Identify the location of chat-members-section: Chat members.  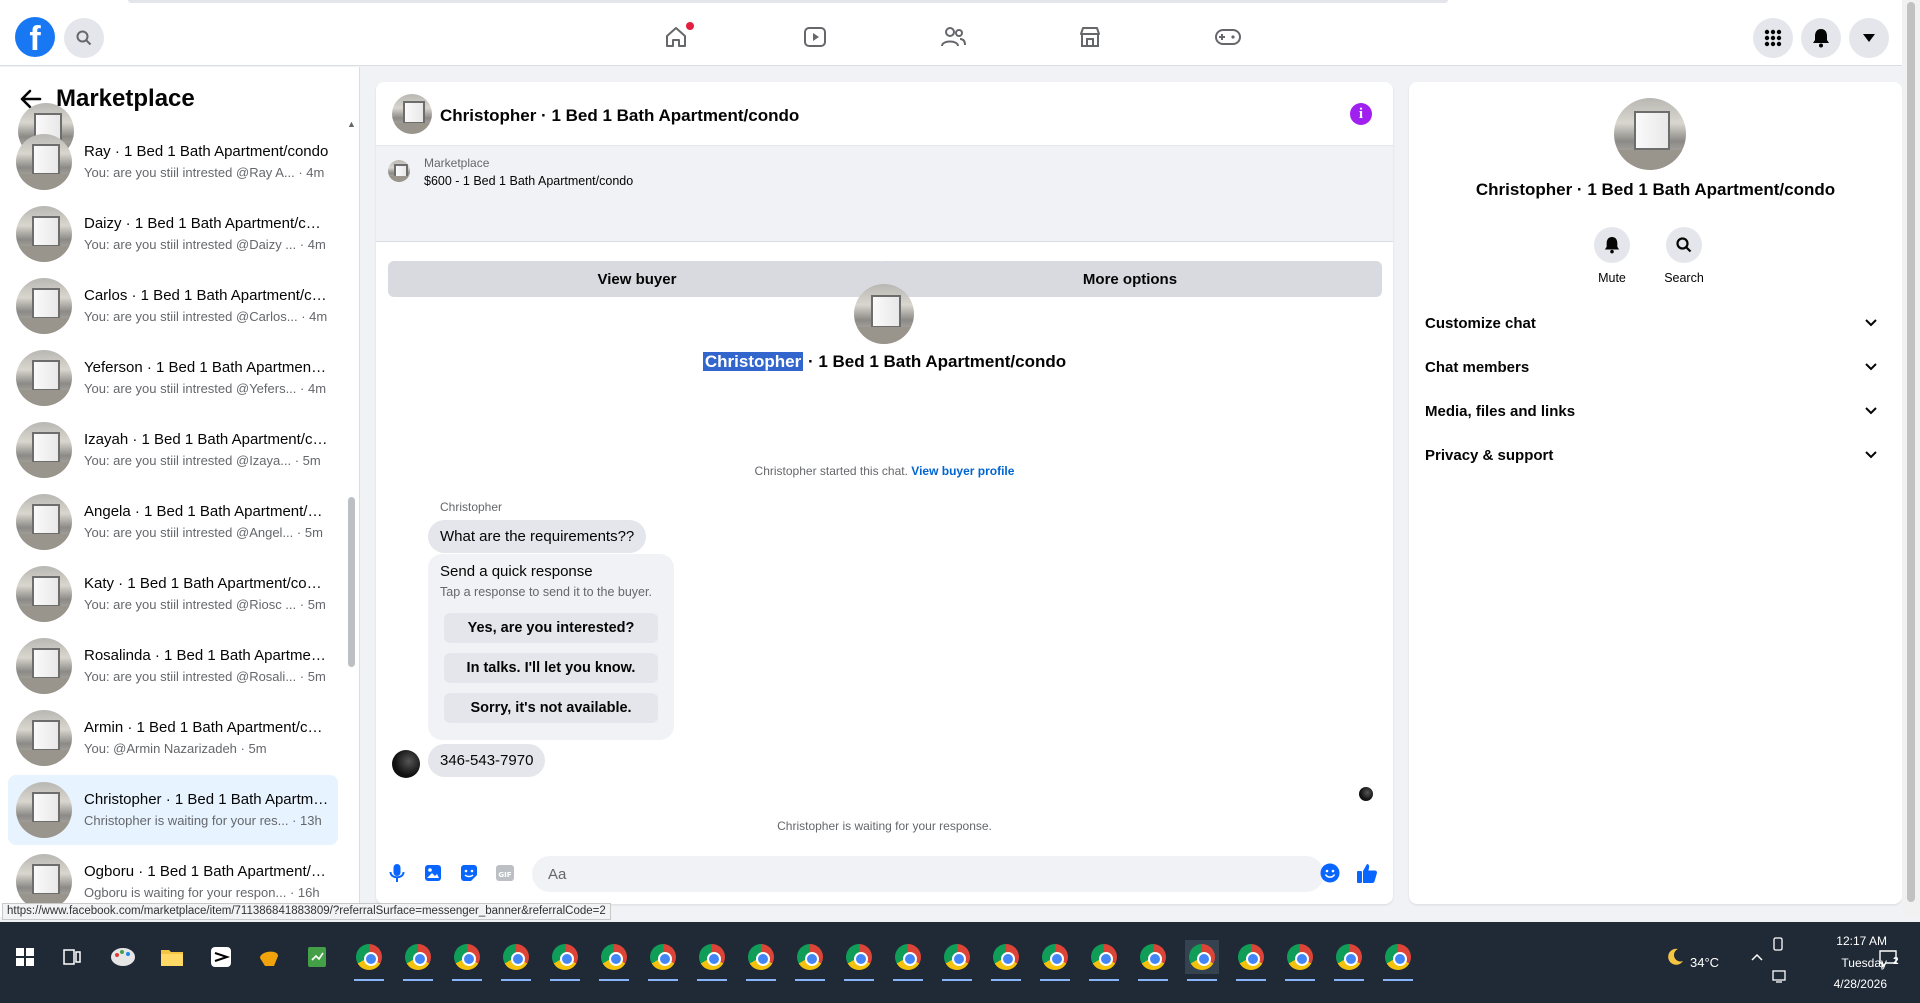
(1651, 367).